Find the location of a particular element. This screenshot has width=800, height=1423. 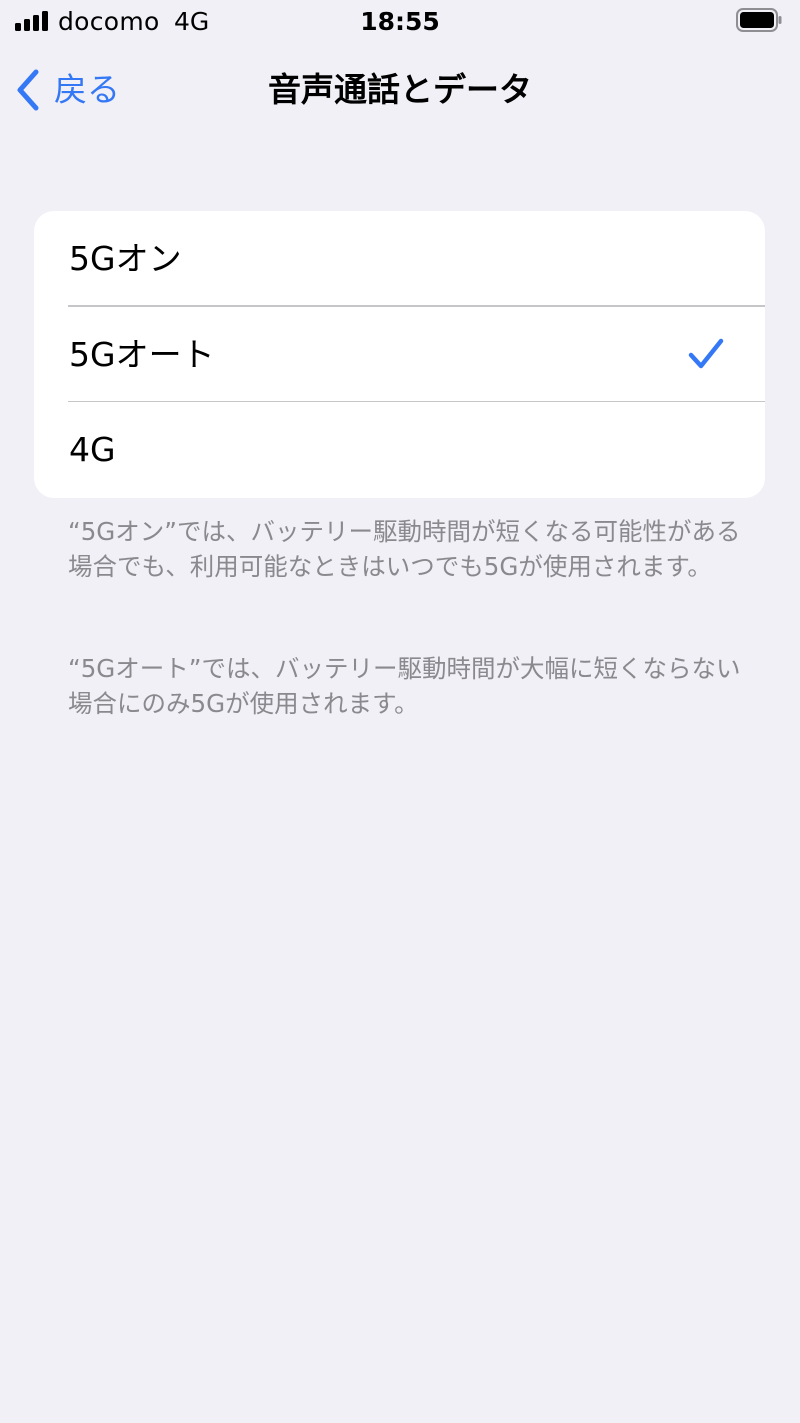

navigation-bar: 戻る 音声通話とデータ is located at coordinates (400, 90).